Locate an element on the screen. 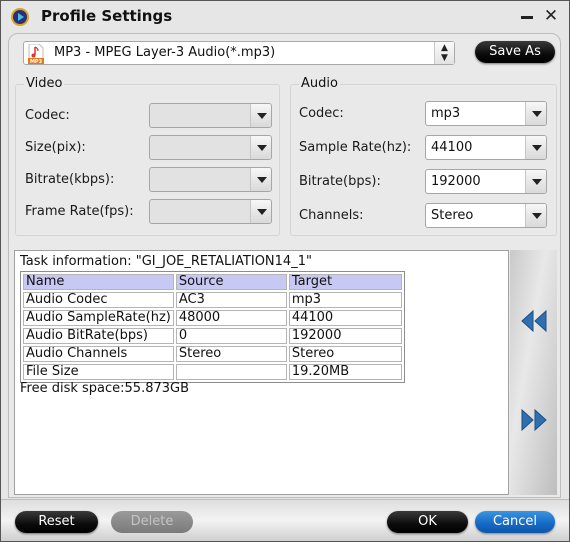 This screenshot has height=542, width=570. audio-bitrate-label: Bitrate(bps): is located at coordinates (340, 181).